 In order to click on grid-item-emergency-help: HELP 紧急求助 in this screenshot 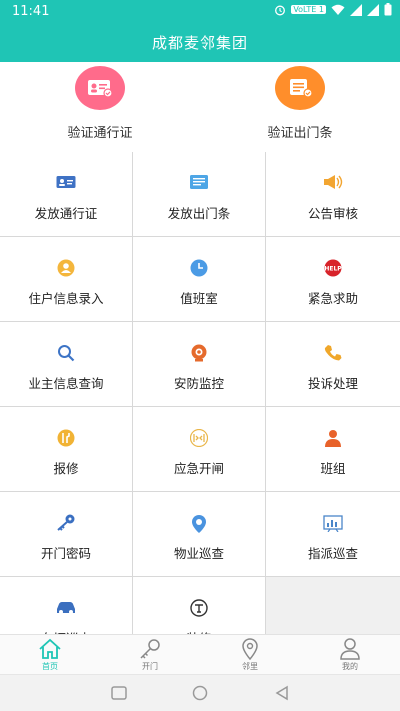, I will do `click(333, 279)`.